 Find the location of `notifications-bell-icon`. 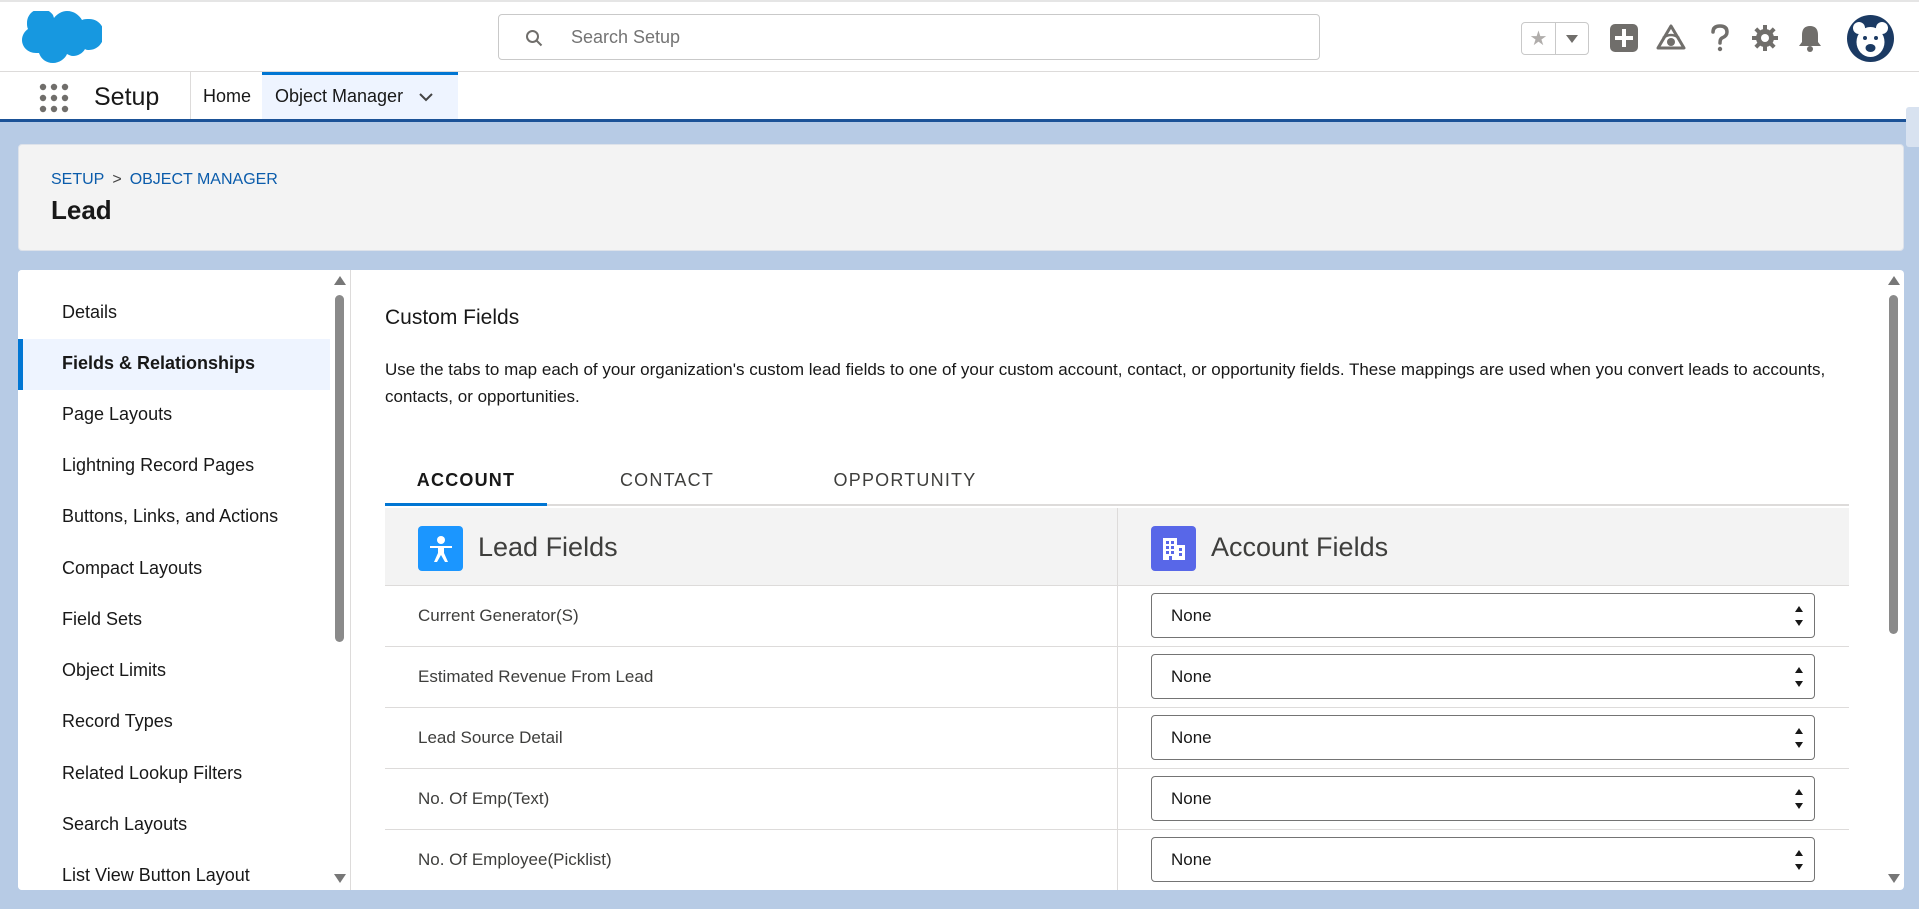

notifications-bell-icon is located at coordinates (1810, 38).